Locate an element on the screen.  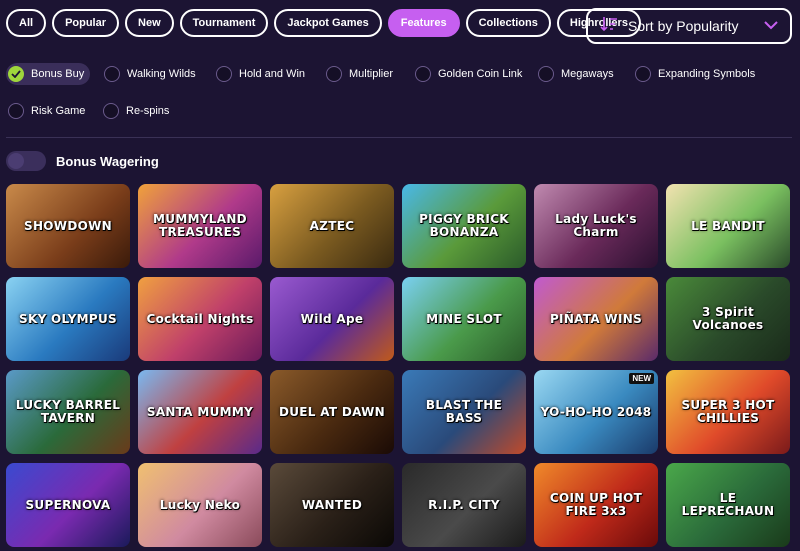
tab-collections: Collections is located at coordinates (508, 23).